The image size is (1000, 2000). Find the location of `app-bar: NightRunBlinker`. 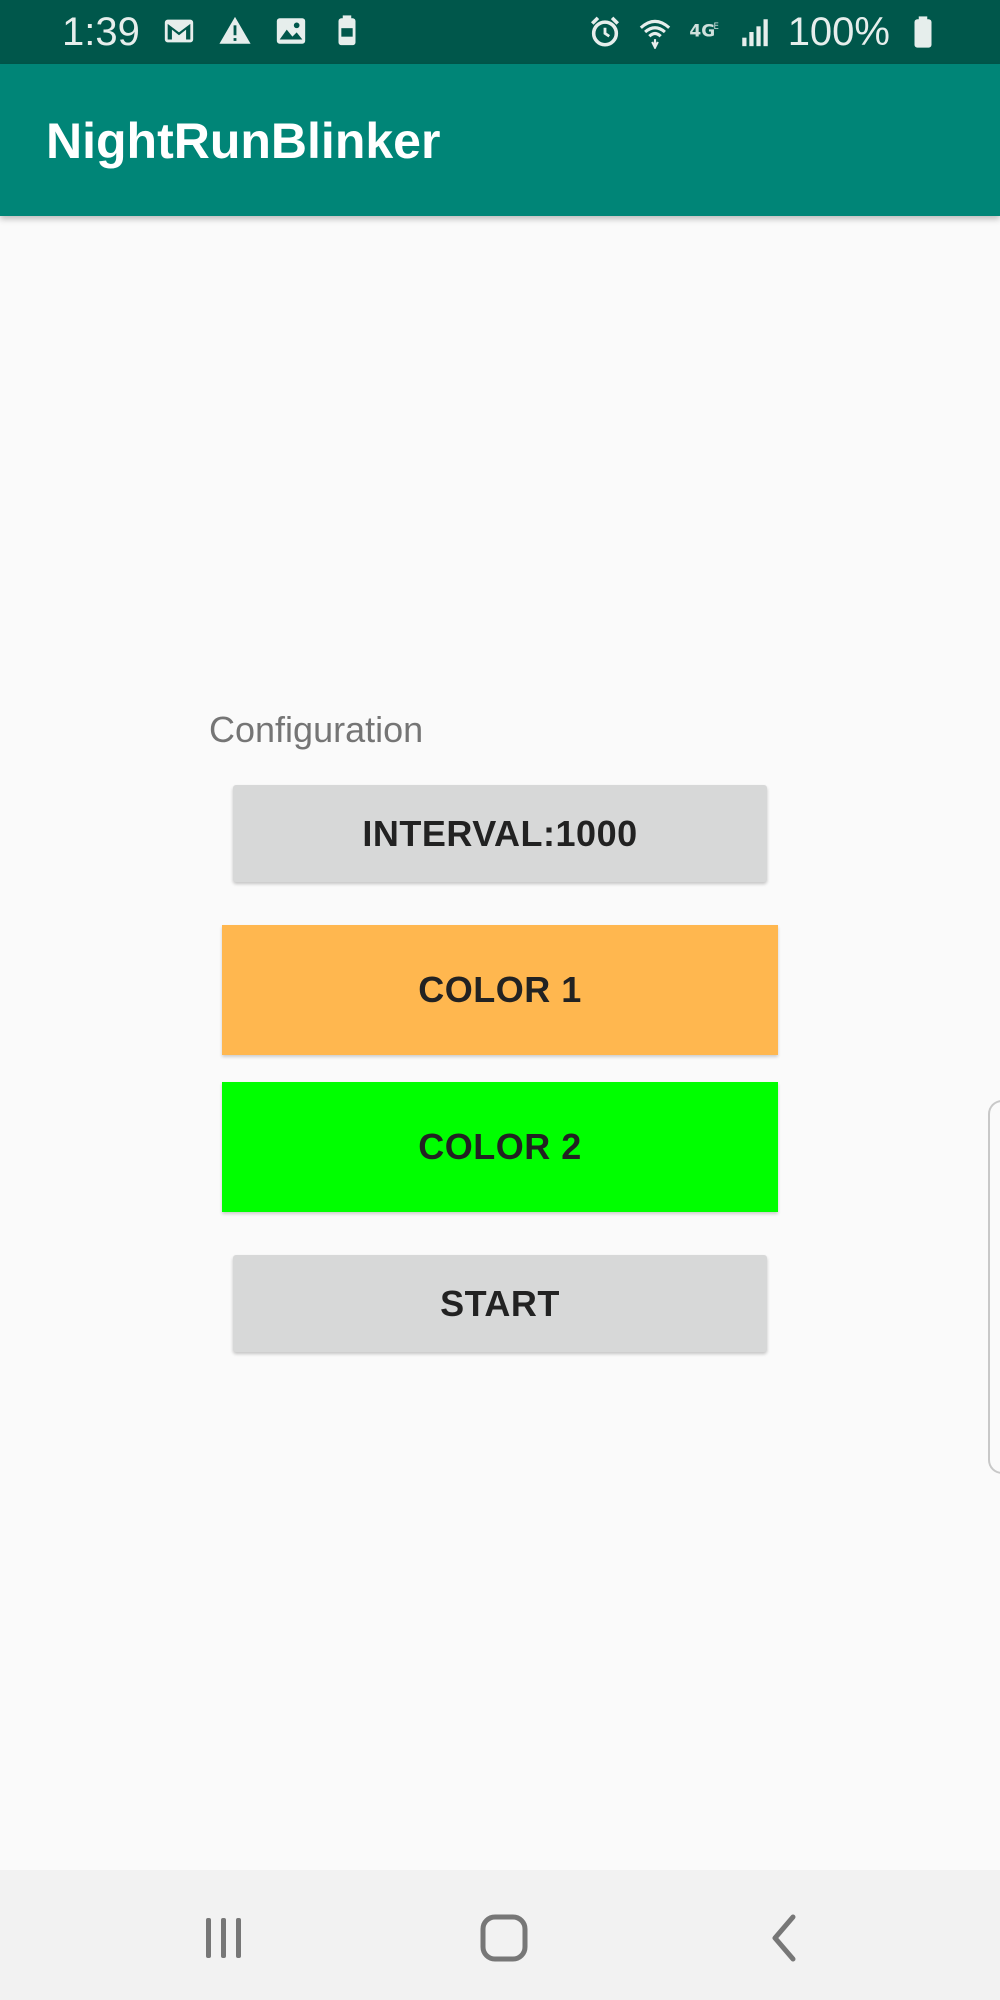

app-bar: NightRunBlinker is located at coordinates (500, 140).